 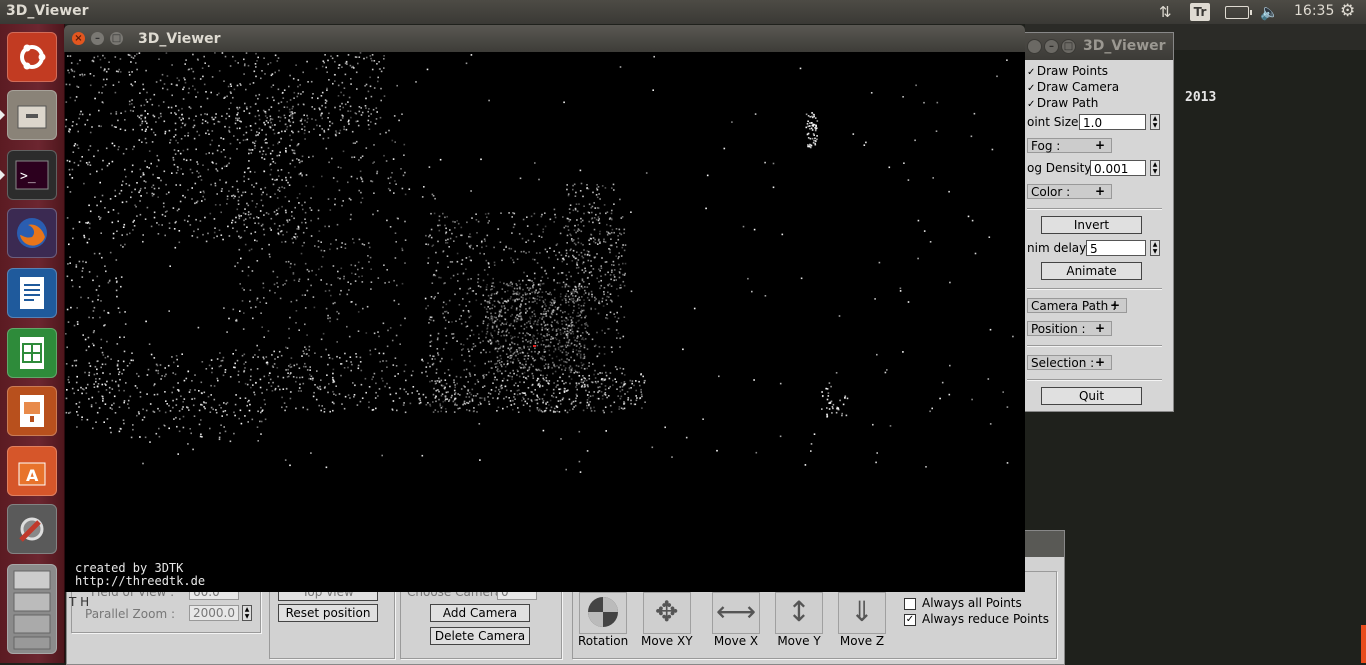 I want to click on selection-rollout: Selection : +, so click(x=1069, y=362).